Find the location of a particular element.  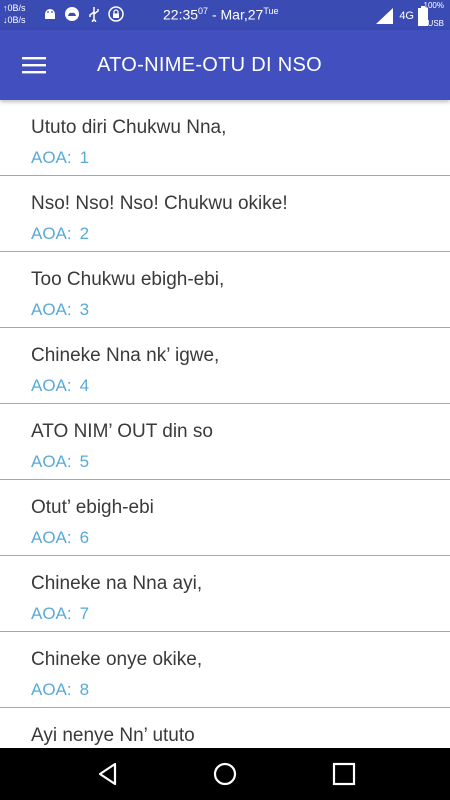

list-item: Ututo diri Chukwu Nna, AOA: 1 is located at coordinates (225, 138).